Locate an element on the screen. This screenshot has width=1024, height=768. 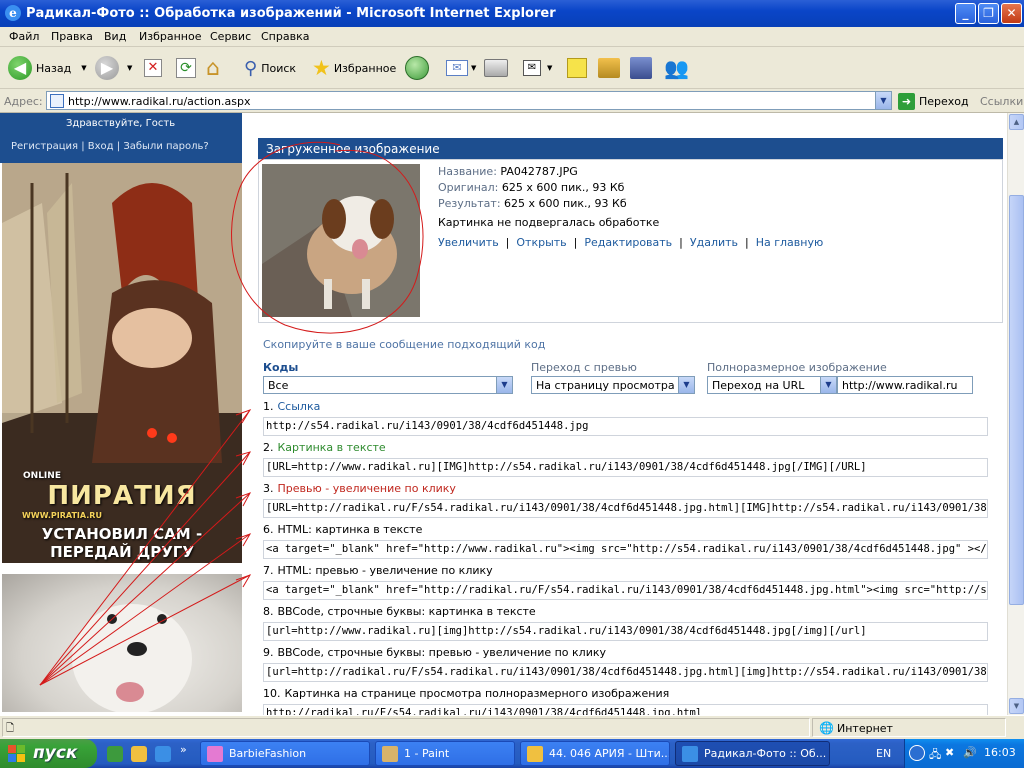
home-link: На главную is located at coordinates (790, 242).